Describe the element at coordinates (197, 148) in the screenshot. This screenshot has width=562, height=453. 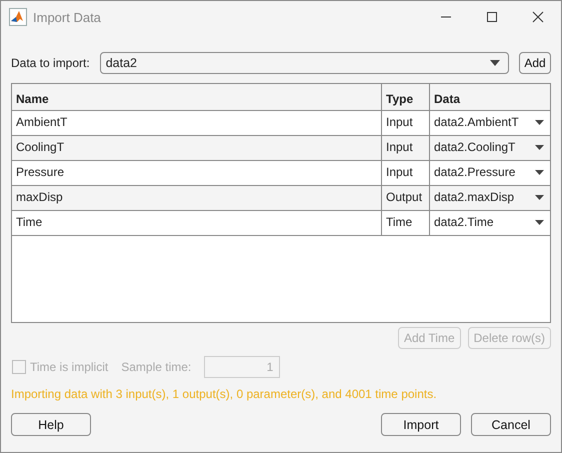
I see `table-cell: CoolingT` at that location.